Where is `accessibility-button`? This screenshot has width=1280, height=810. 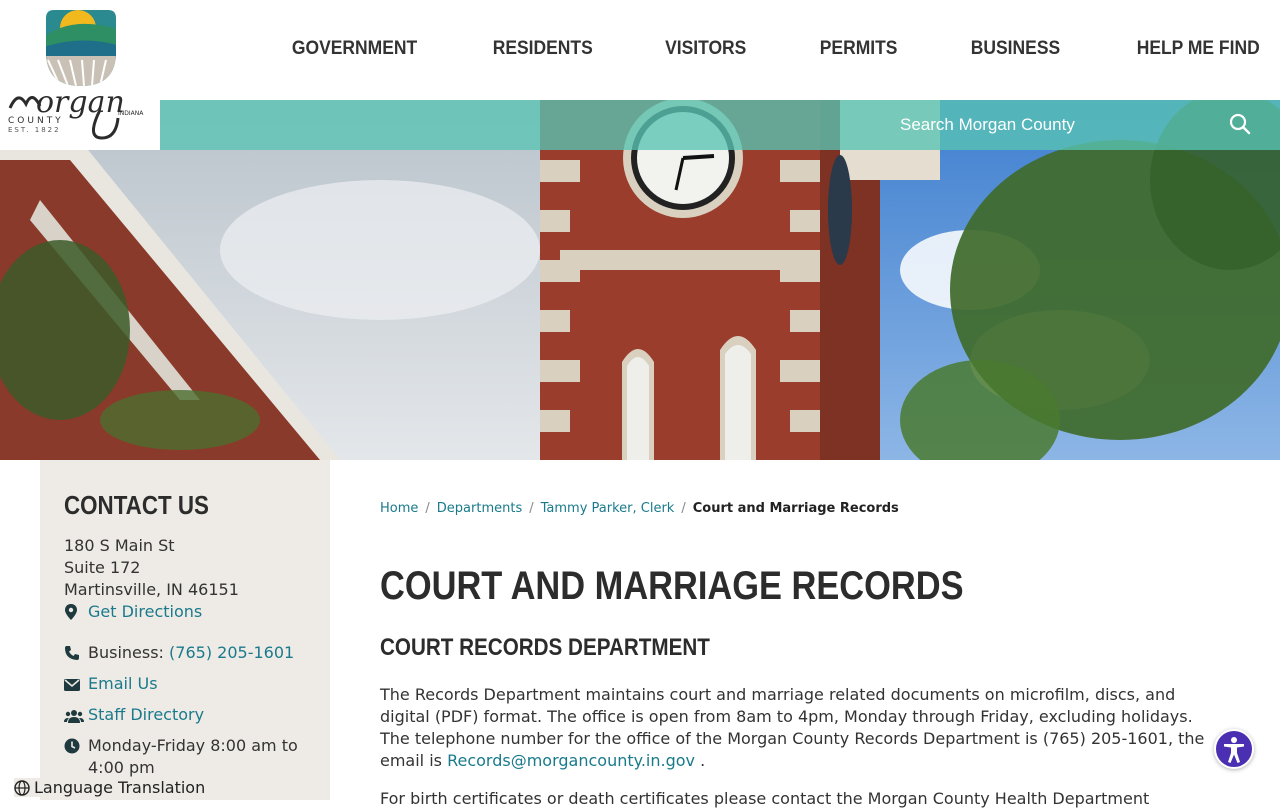
accessibility-button is located at coordinates (1234, 749).